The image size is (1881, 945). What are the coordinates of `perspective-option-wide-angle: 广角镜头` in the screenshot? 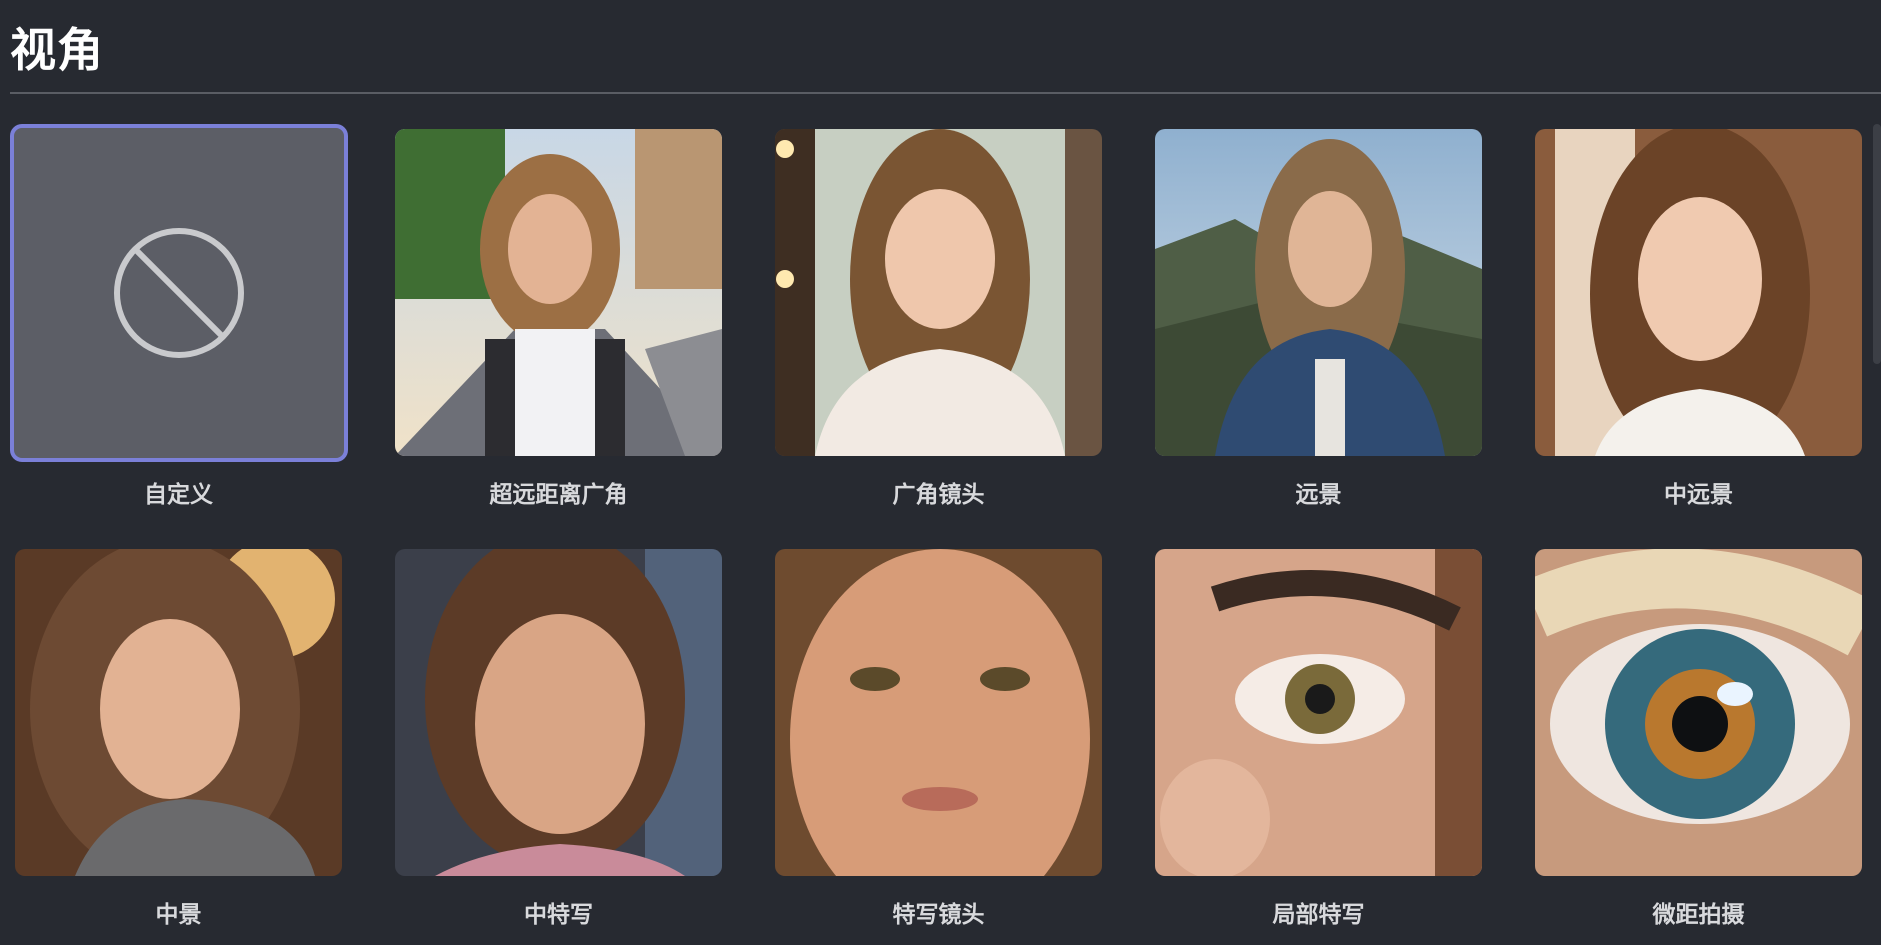 It's located at (931, 334).